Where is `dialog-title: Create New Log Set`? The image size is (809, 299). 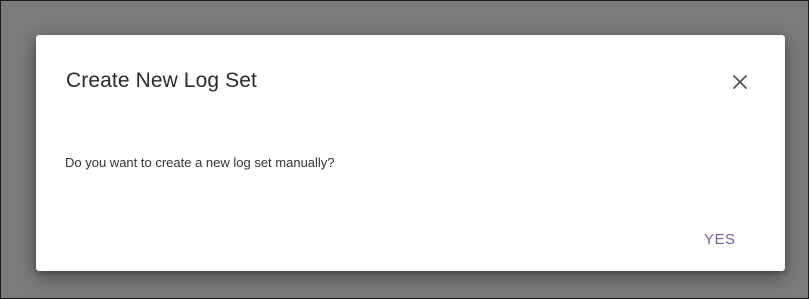
dialog-title: Create New Log Set is located at coordinates (161, 80).